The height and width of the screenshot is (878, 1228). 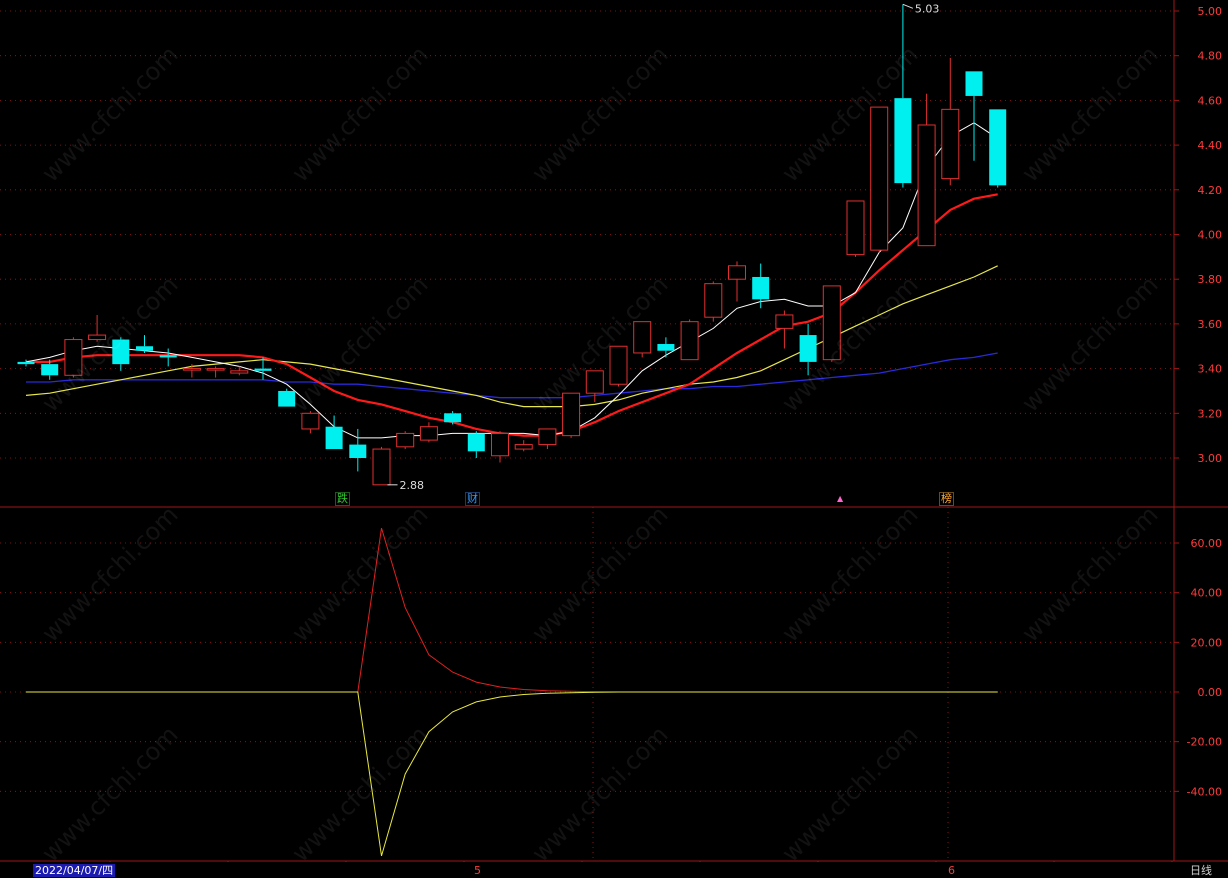 What do you see at coordinates (614, 870) in the screenshot?
I see `time-axis-bar` at bounding box center [614, 870].